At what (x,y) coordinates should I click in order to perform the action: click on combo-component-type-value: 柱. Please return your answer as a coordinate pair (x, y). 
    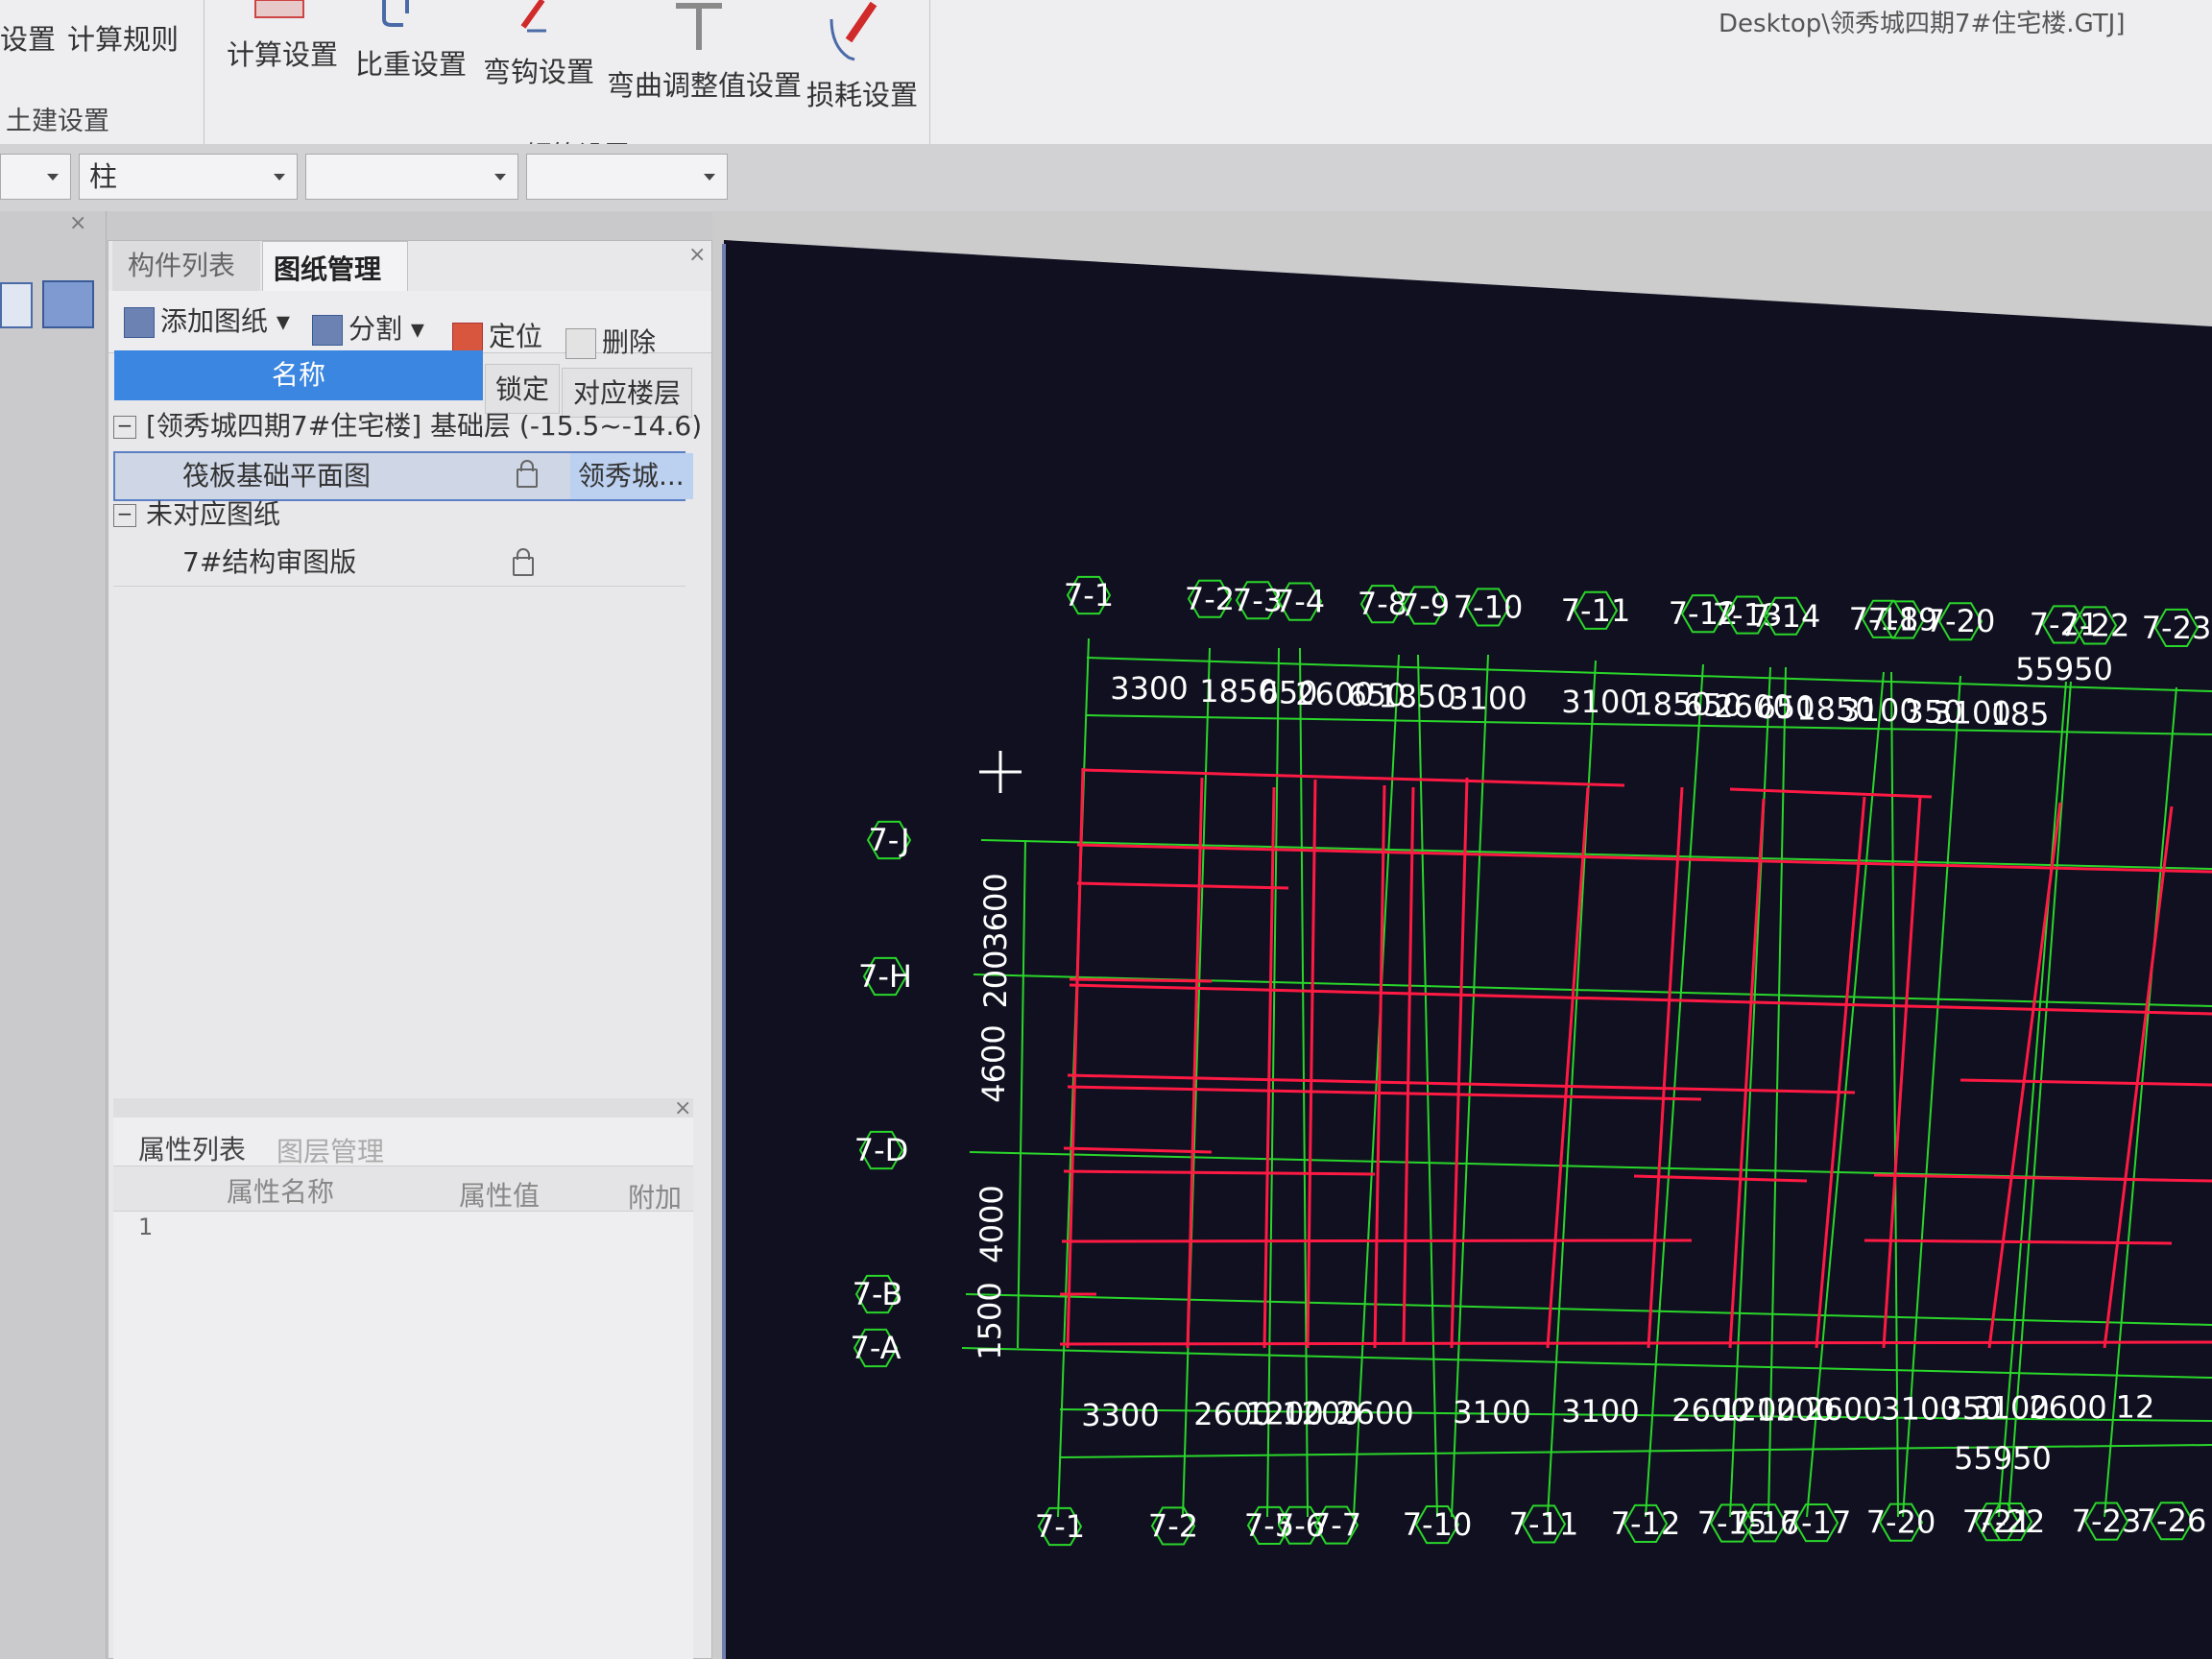
    Looking at the image, I should click on (103, 176).